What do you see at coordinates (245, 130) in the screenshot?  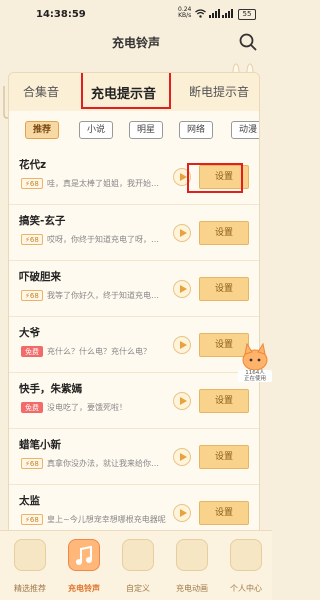 I see `chip-anime: 动漫` at bounding box center [245, 130].